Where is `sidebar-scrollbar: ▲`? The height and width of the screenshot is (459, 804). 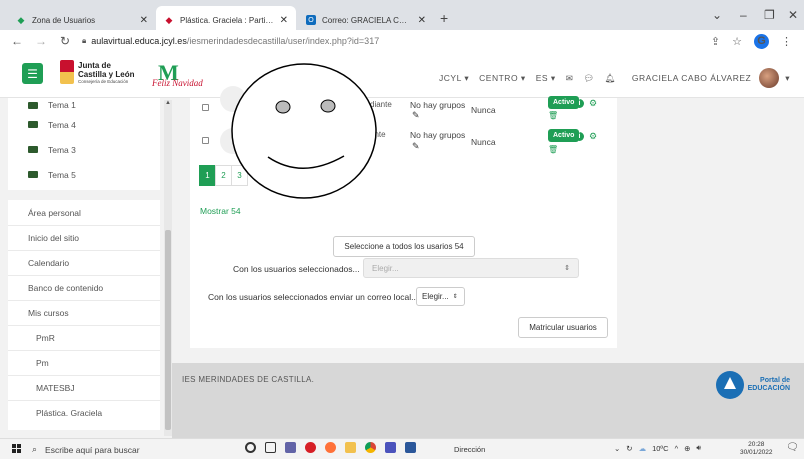 sidebar-scrollbar: ▲ is located at coordinates (168, 268).